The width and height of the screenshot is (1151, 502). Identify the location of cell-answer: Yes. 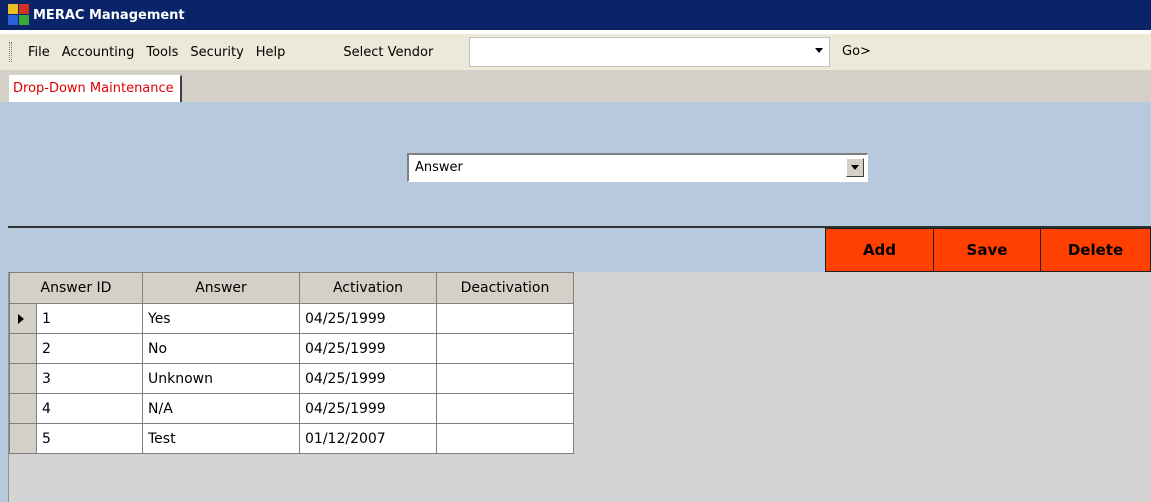
(221, 318).